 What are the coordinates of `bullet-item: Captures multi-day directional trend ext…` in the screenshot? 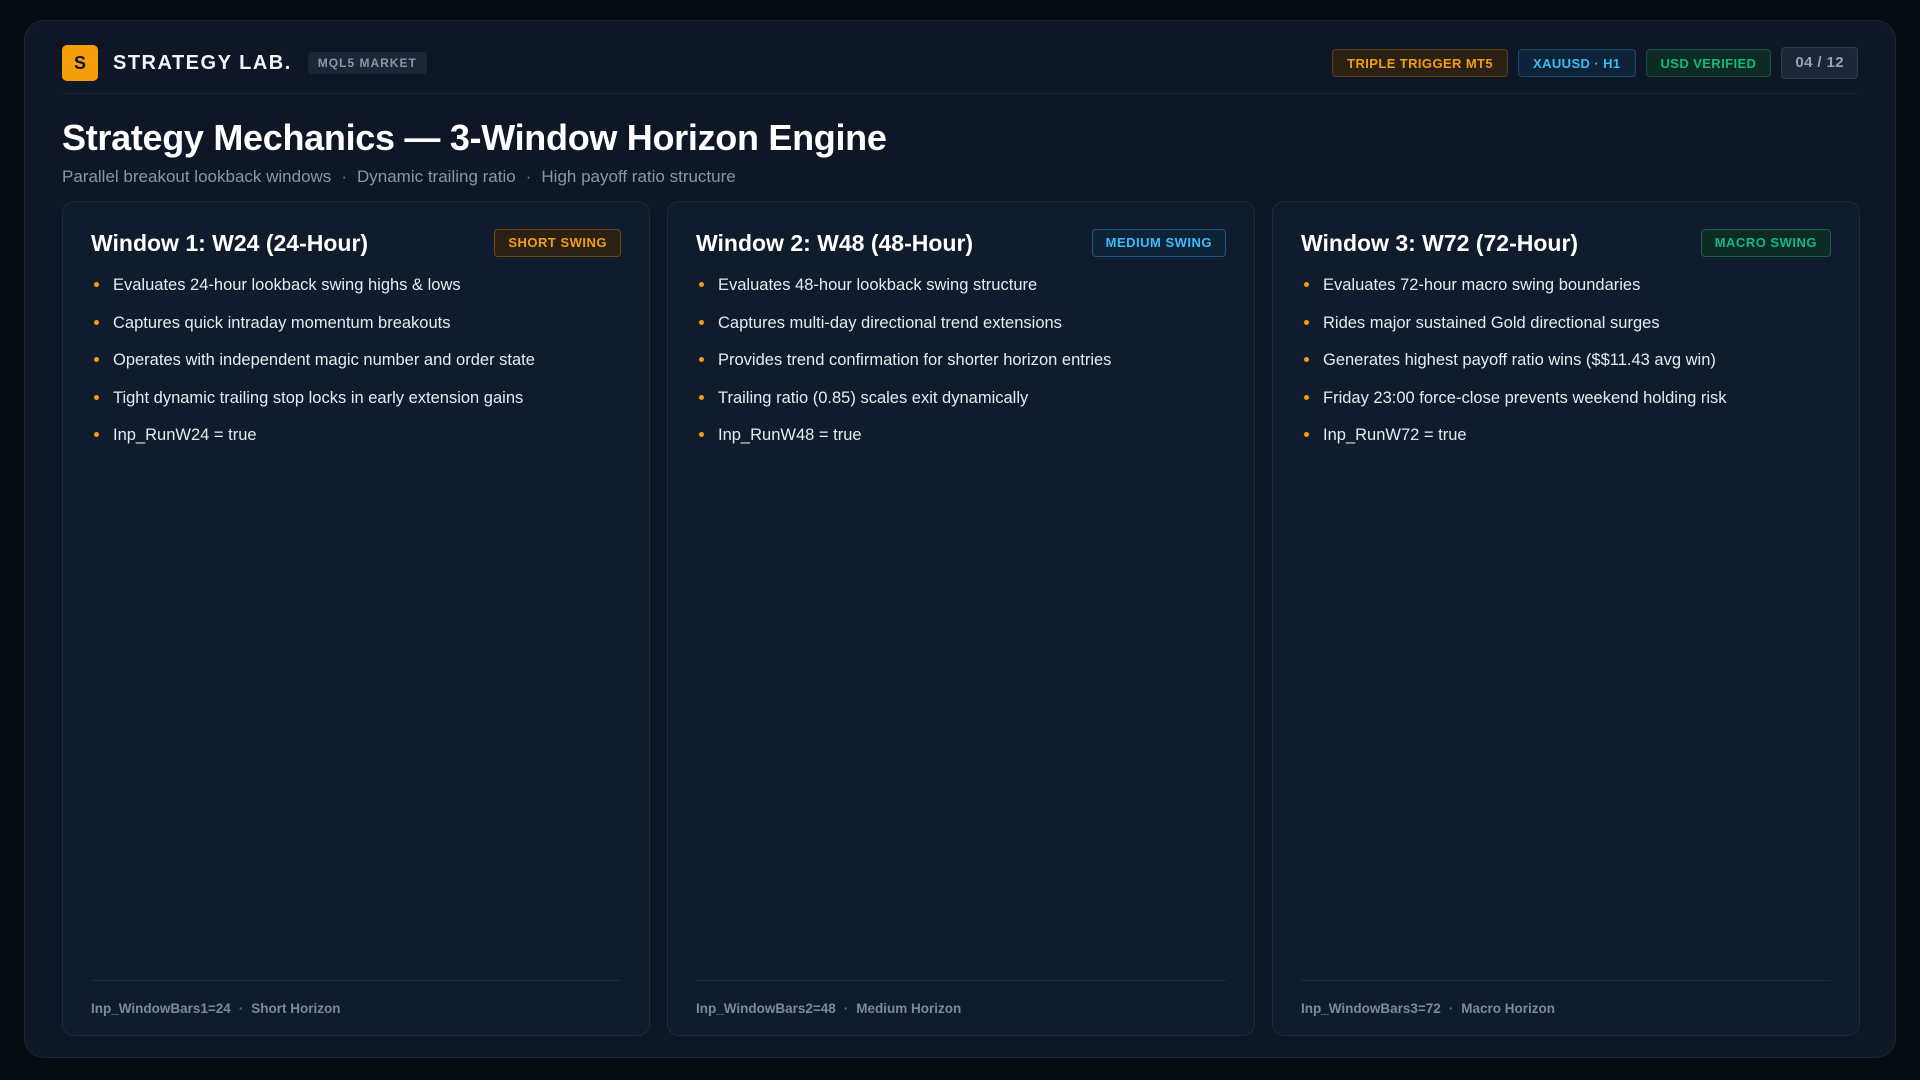 It's located at (965, 331).